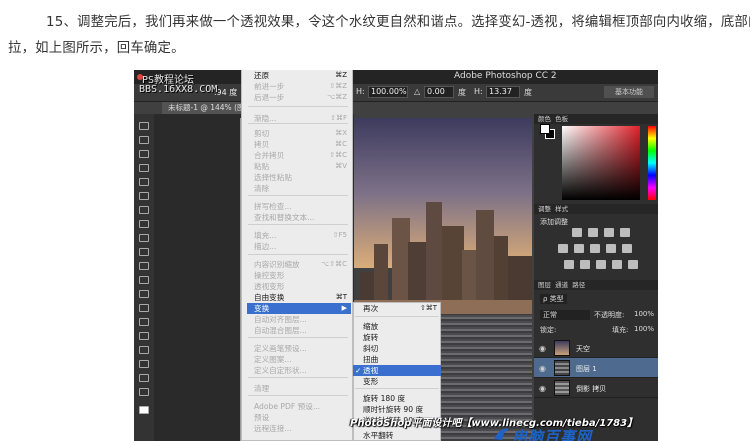 The height and width of the screenshot is (441, 750). What do you see at coordinates (299, 264) in the screenshot?
I see `edit-menu-item: 内容识别缩放 ⌥⇧⌘C` at bounding box center [299, 264].